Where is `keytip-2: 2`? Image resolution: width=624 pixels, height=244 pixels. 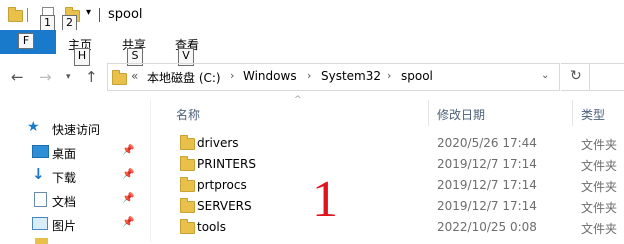 keytip-2: 2 is located at coordinates (69, 23).